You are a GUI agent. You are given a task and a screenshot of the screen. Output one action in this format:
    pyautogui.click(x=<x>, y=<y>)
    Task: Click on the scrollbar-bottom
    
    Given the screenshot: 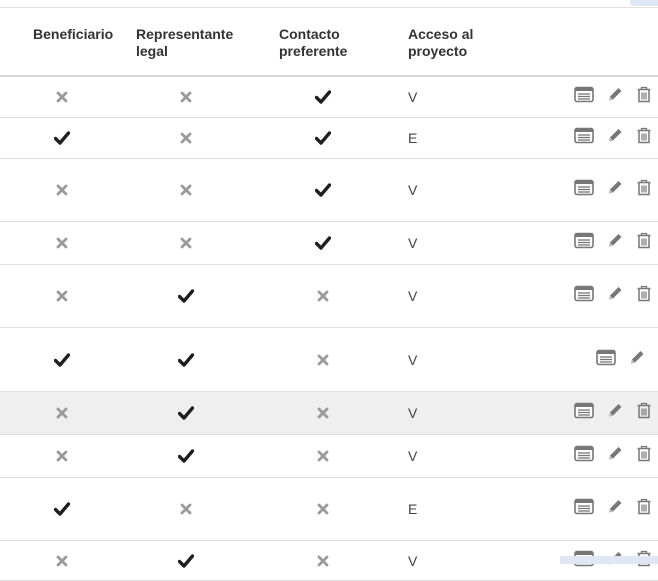 What is the action you would take?
    pyautogui.click(x=609, y=560)
    